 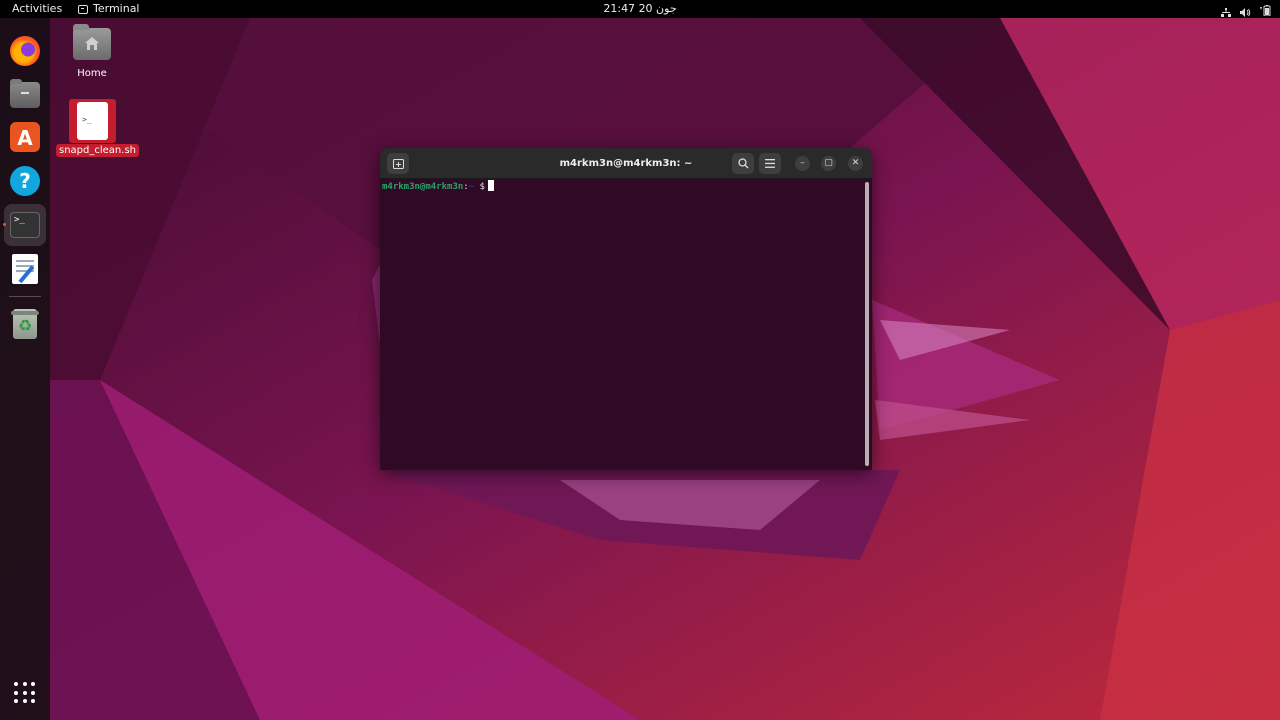 I want to click on menu-button, so click(x=770, y=163).